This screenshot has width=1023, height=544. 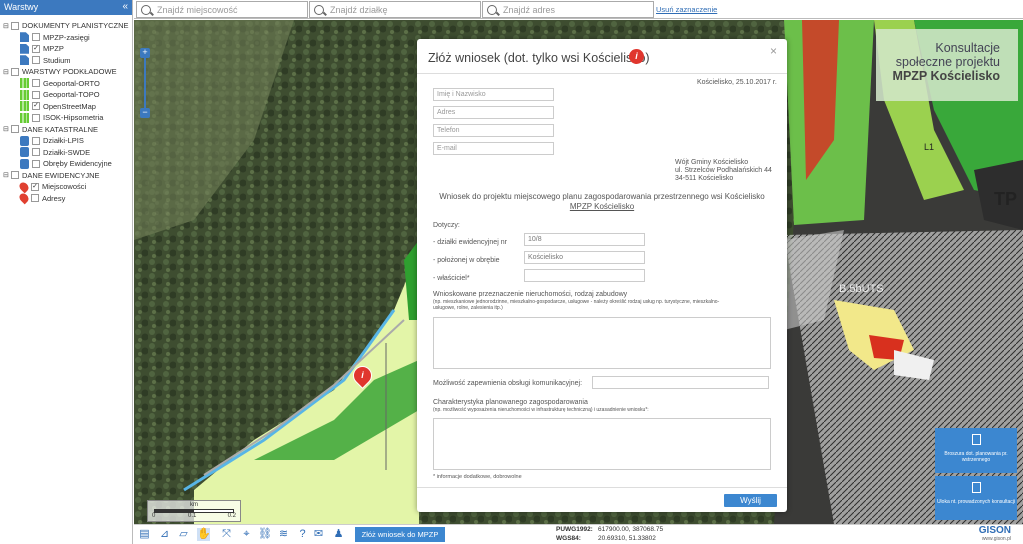 What do you see at coordinates (24, 140) in the screenshot?
I see `parcel-icon` at bounding box center [24, 140].